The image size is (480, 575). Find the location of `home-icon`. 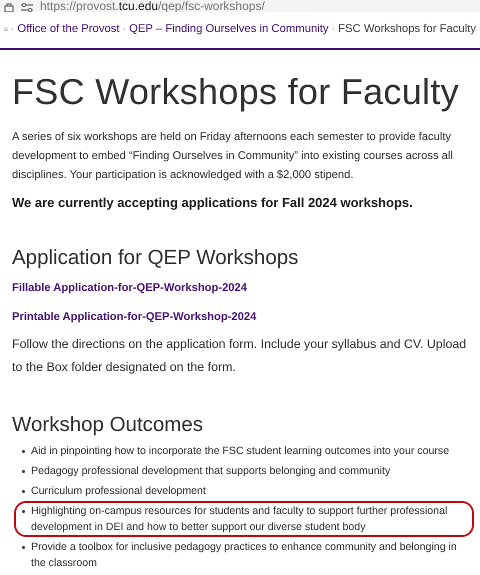

home-icon is located at coordinates (6, 29).